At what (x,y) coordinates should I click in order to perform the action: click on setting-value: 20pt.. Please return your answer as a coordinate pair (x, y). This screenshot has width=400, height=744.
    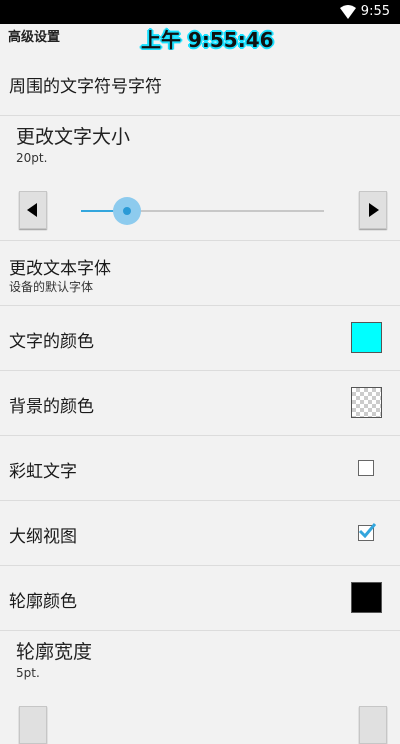
    Looking at the image, I should click on (32, 158).